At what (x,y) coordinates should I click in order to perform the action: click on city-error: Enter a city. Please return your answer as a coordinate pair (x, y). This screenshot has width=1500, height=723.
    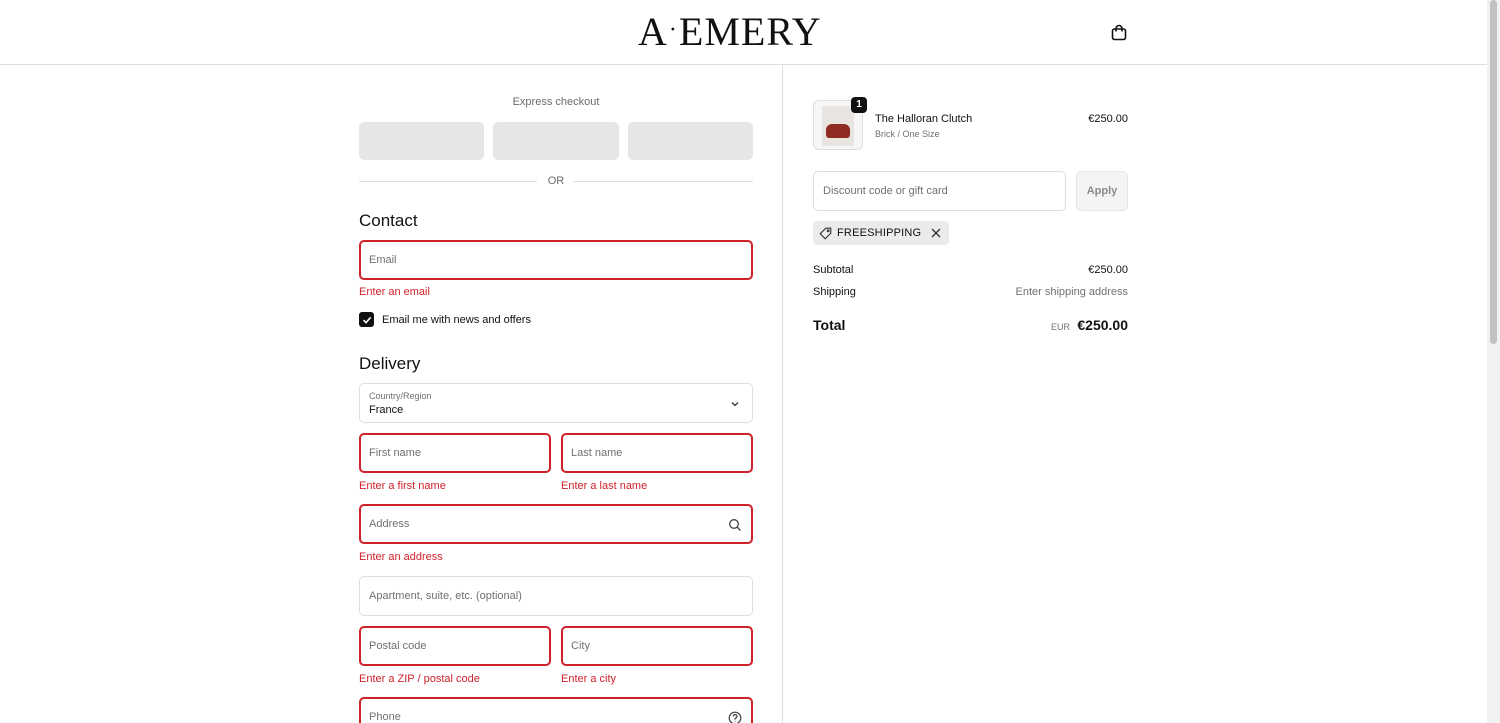
    Looking at the image, I should click on (589, 679).